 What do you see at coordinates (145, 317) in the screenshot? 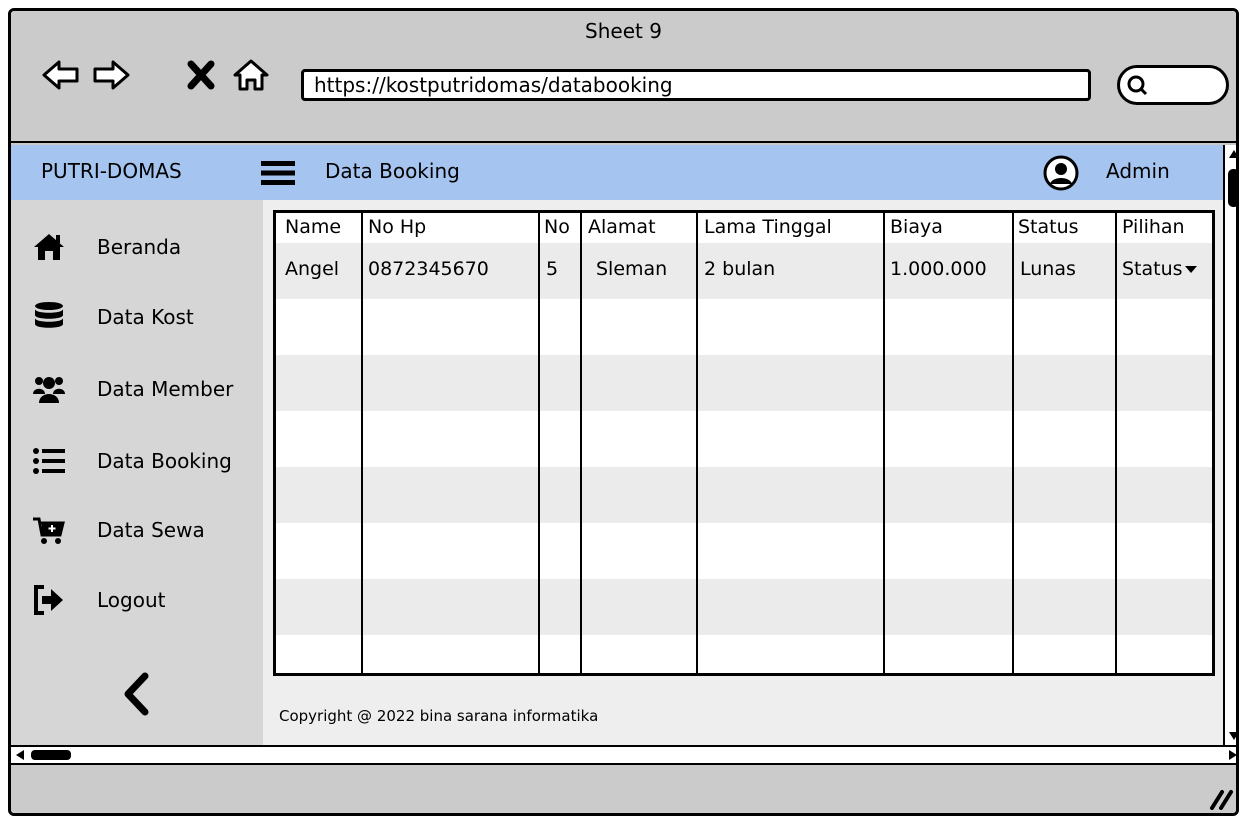
I see `sidebar-item-label: Data Kost` at bounding box center [145, 317].